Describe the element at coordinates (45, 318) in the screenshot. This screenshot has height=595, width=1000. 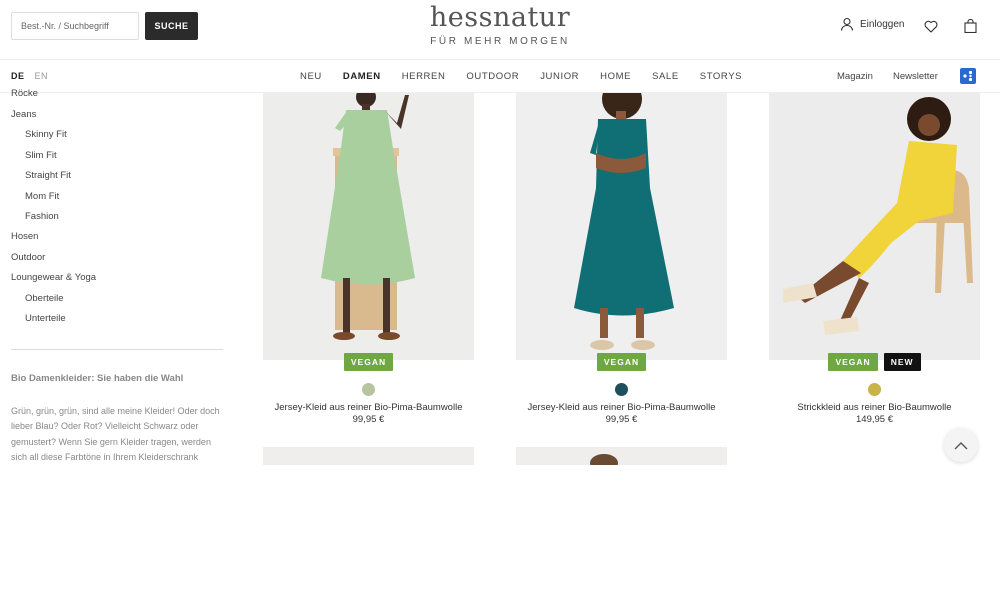
I see `sidebar-item-unterteile: Unterteile` at that location.